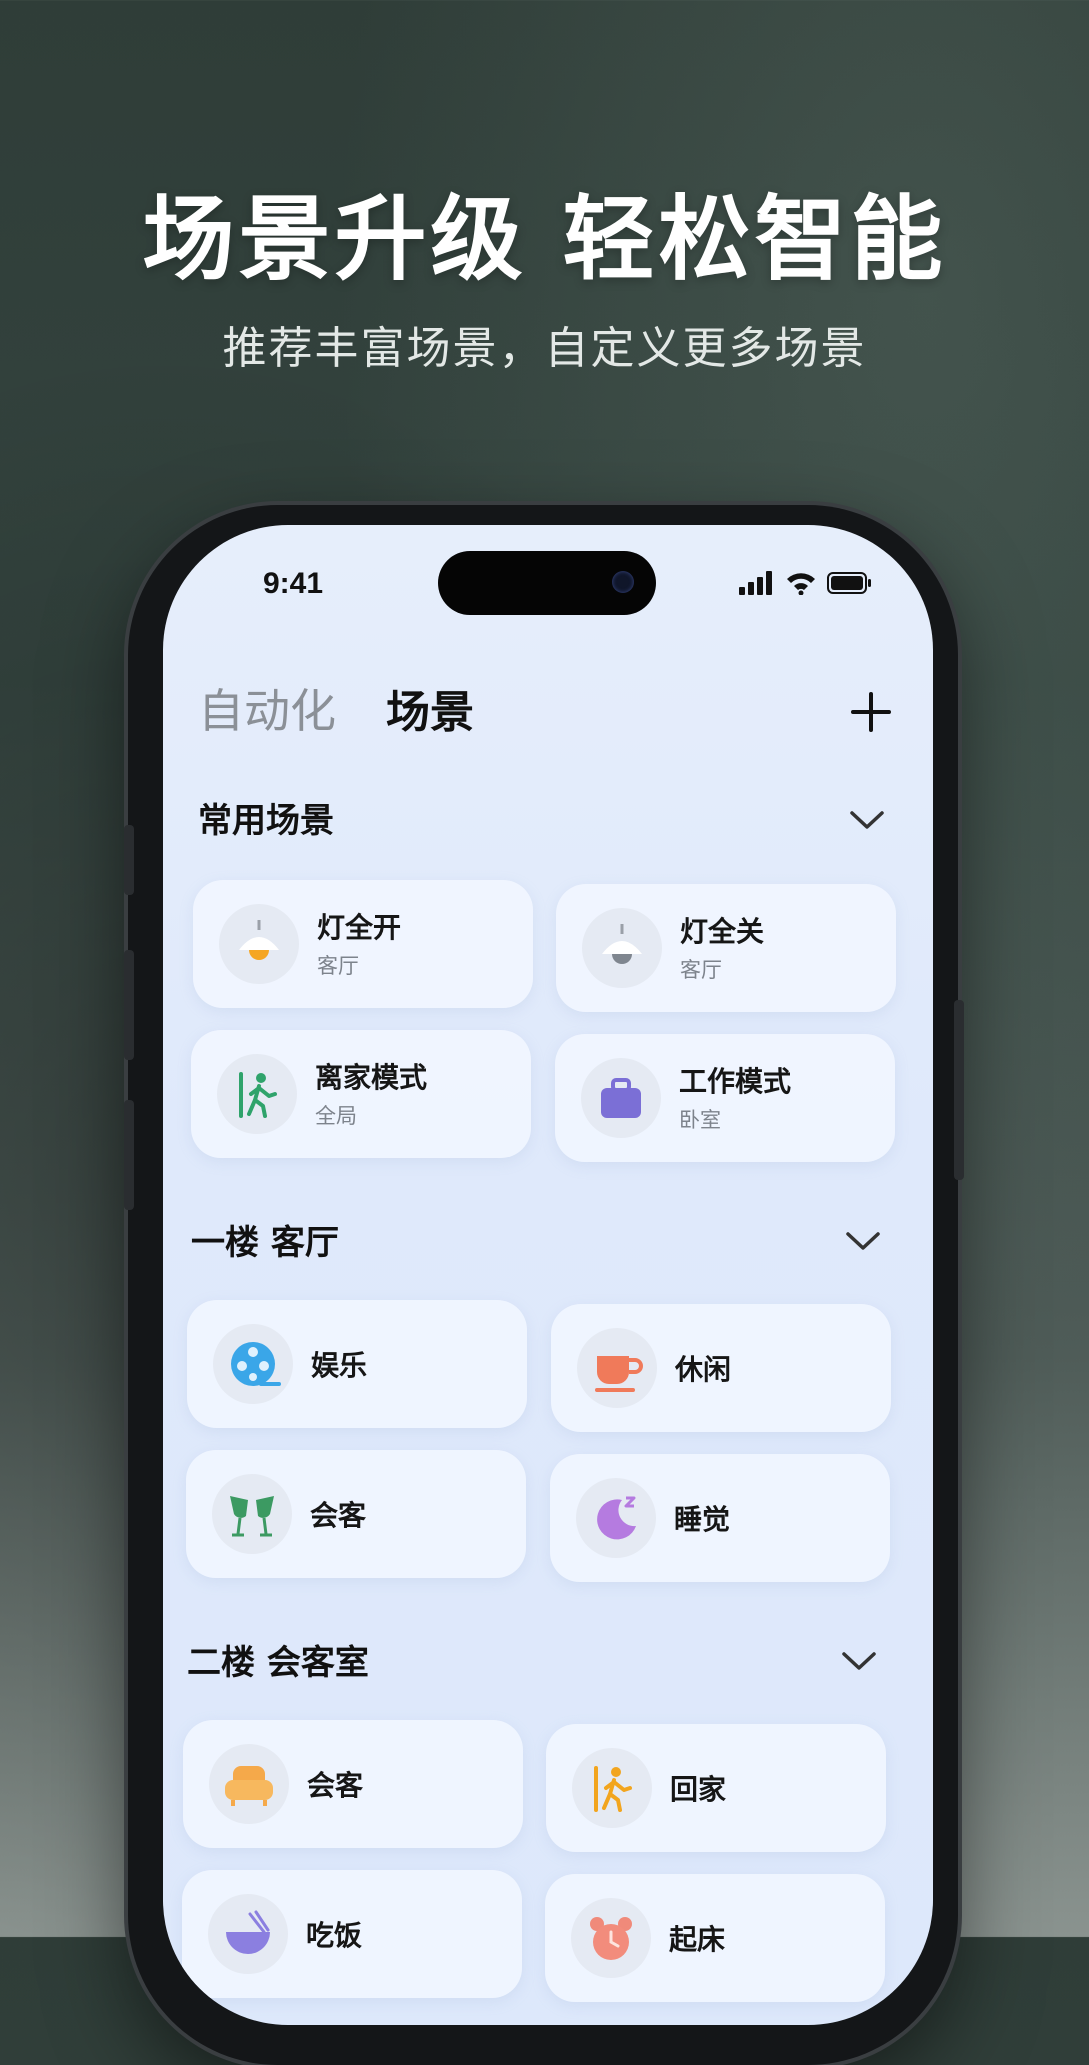 This screenshot has width=1089, height=2065. Describe the element at coordinates (267, 708) in the screenshot. I see `tab-automation: 自动化` at that location.